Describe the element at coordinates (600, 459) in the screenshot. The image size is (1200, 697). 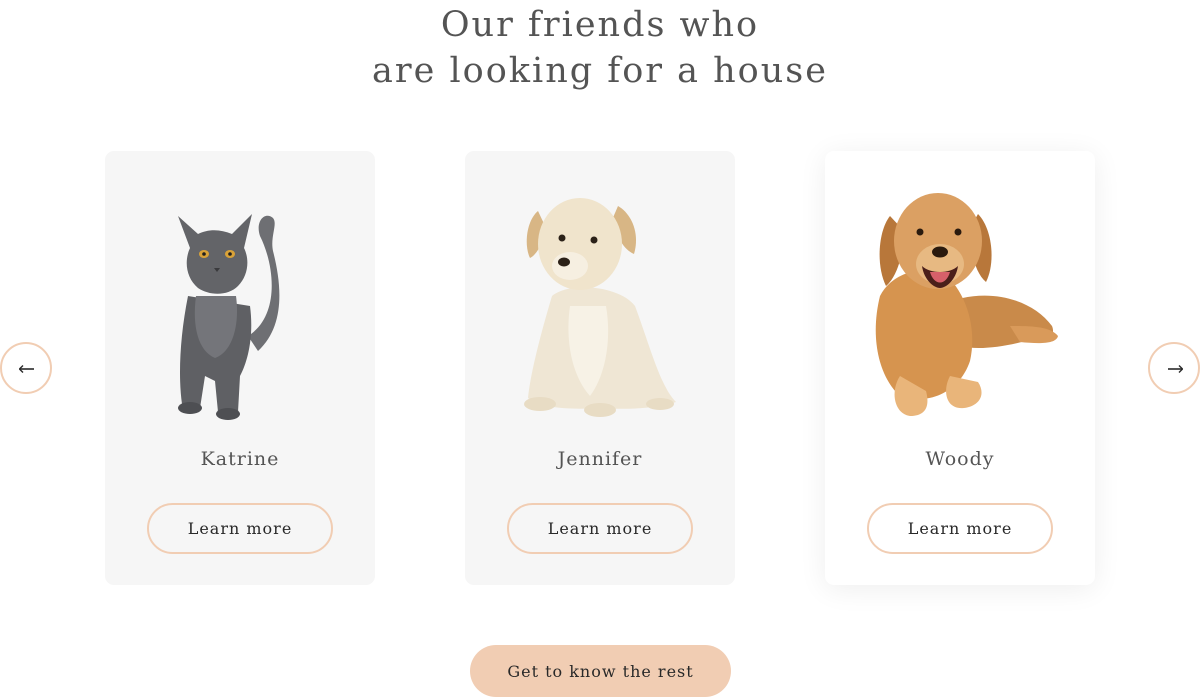
I see `pet-name: Jennifer` at that location.